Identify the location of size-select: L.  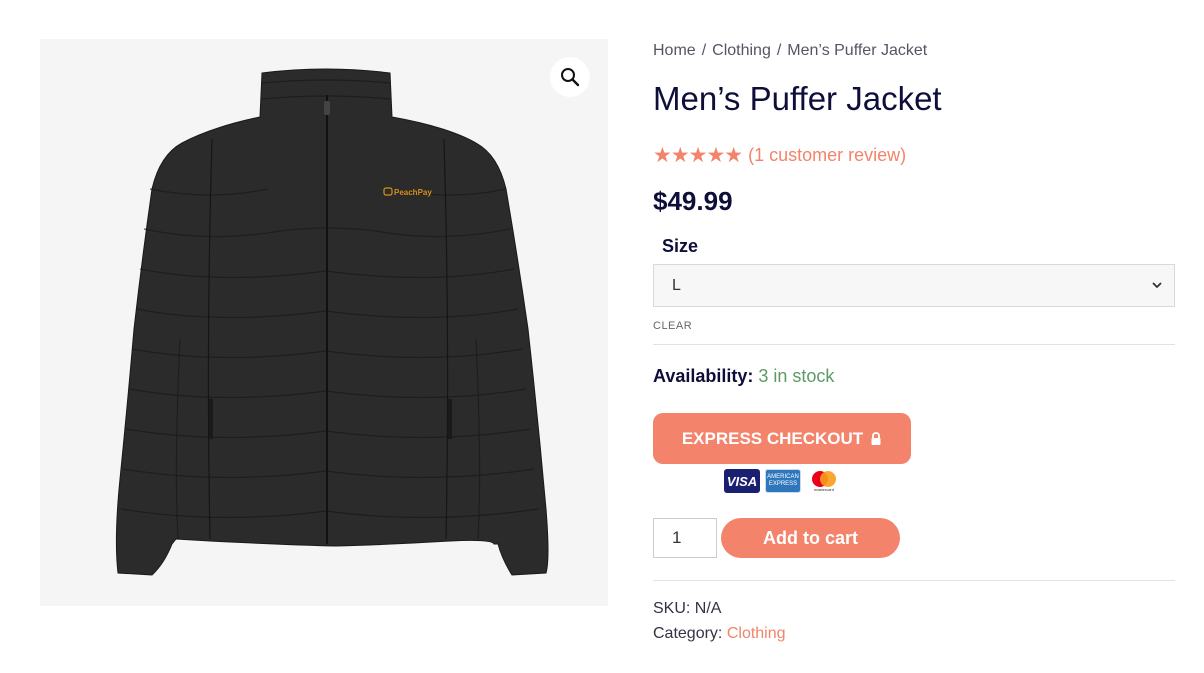
(914, 285).